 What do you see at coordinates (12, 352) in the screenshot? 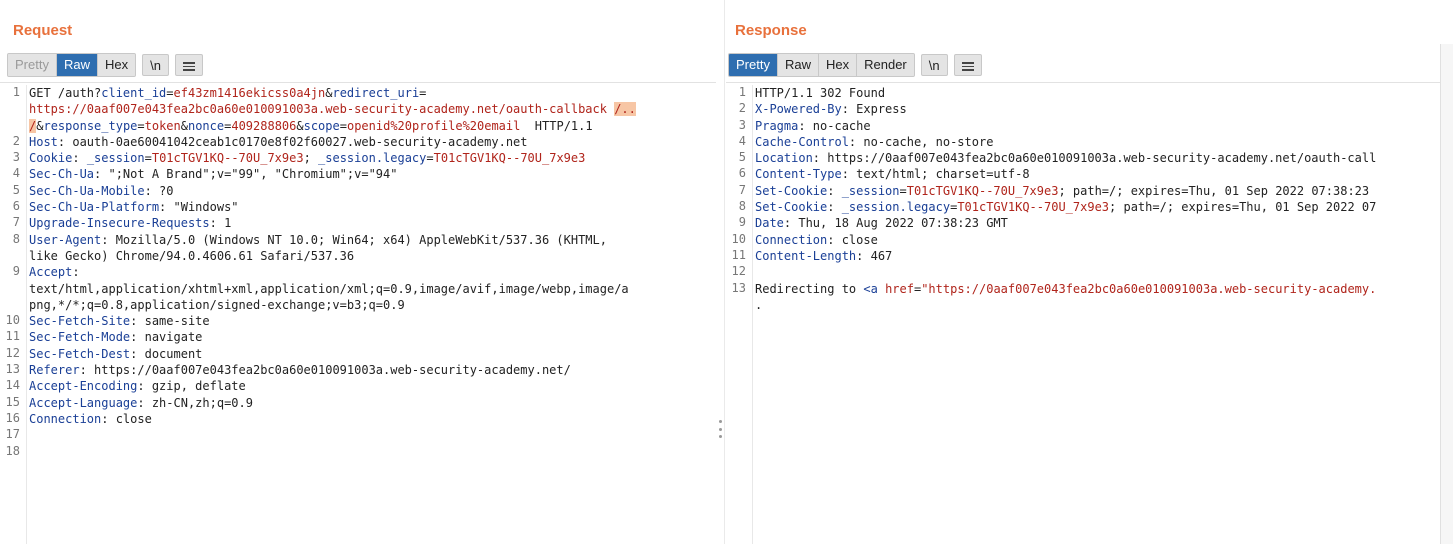
I see `line-number: 12` at bounding box center [12, 352].